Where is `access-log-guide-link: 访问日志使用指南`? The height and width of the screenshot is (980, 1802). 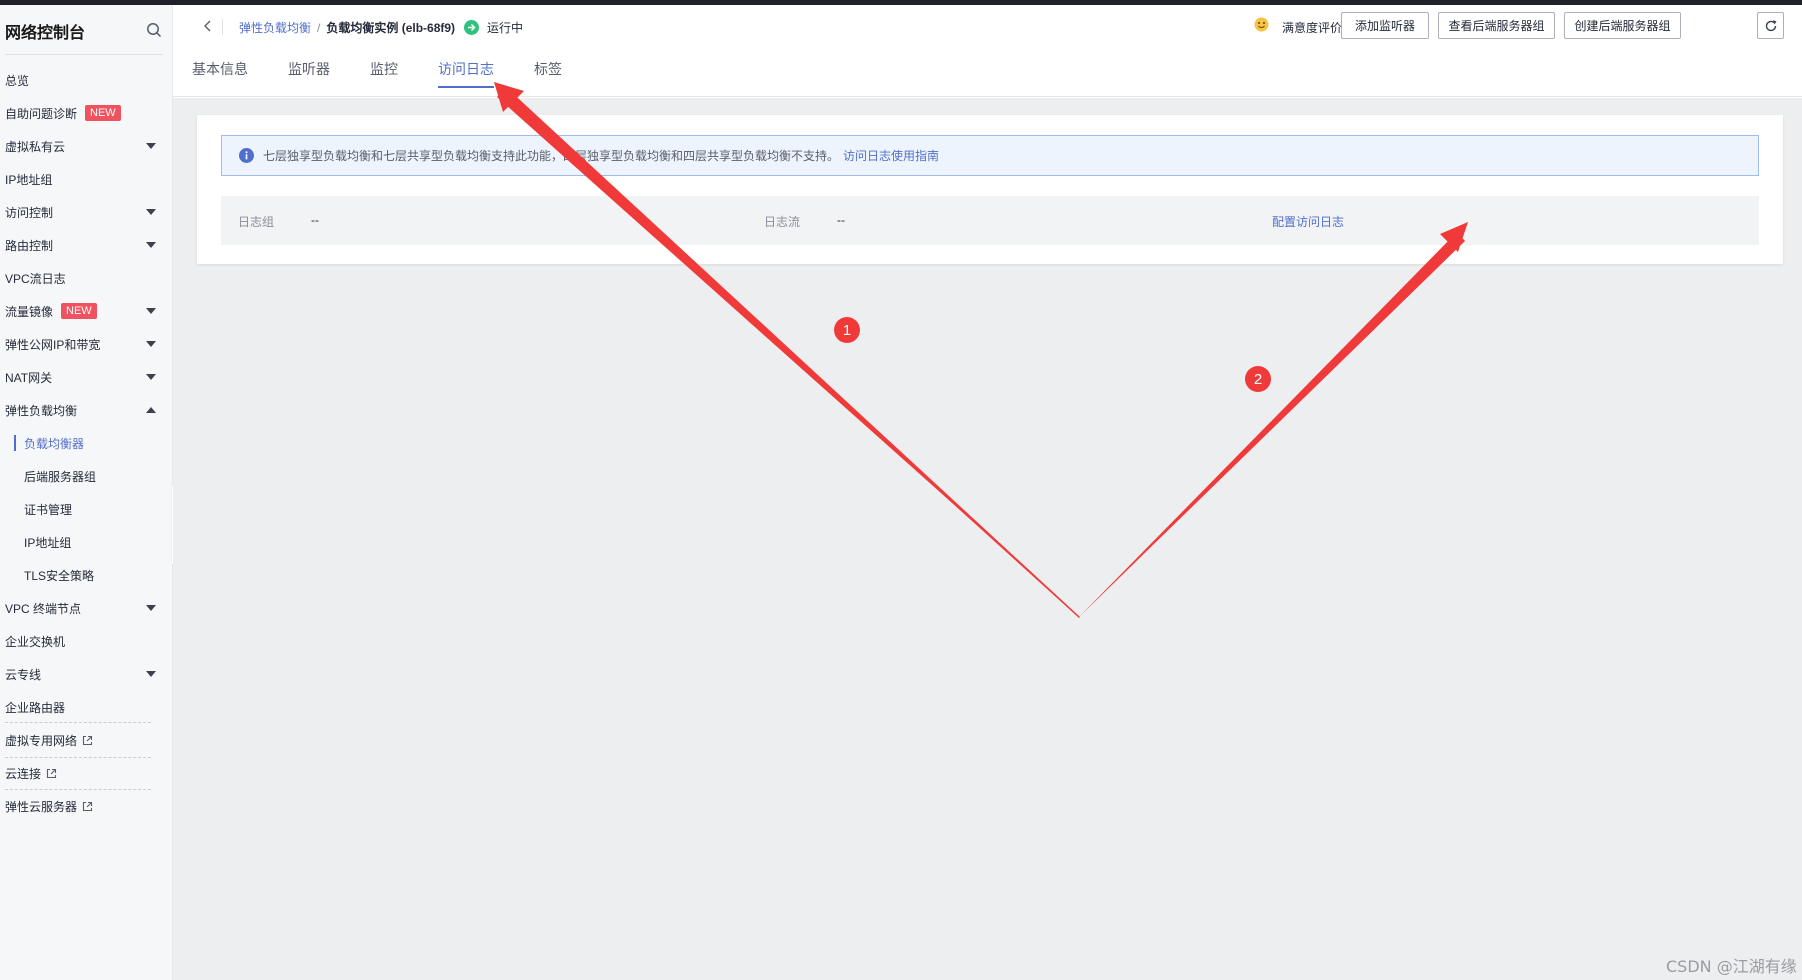 access-log-guide-link: 访问日志使用指南 is located at coordinates (891, 155).